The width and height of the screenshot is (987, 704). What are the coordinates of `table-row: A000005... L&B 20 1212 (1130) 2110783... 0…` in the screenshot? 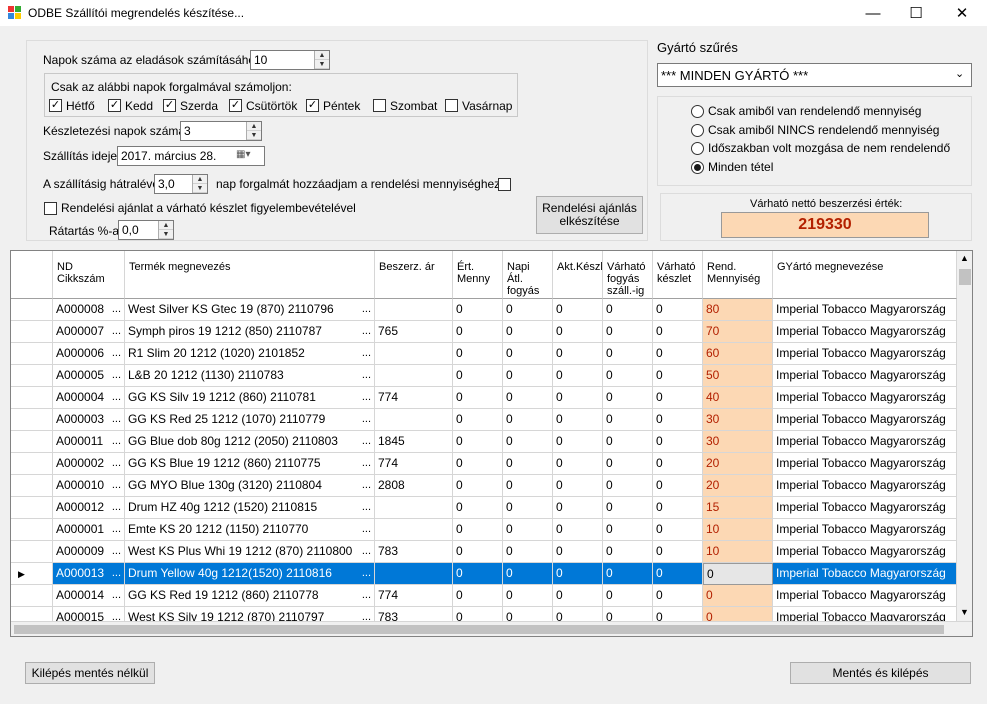 It's located at (484, 376).